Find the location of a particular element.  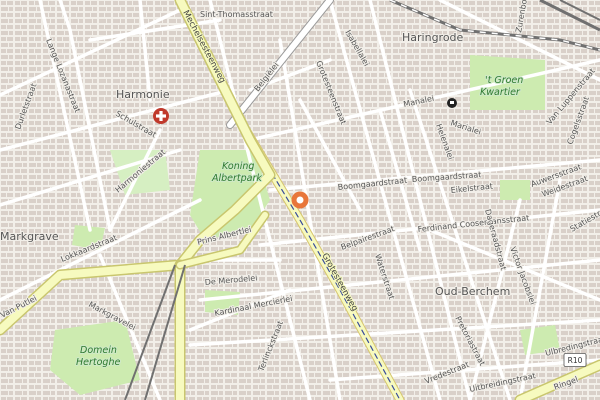

park-label-groen: 't Groen is located at coordinates (504, 80).